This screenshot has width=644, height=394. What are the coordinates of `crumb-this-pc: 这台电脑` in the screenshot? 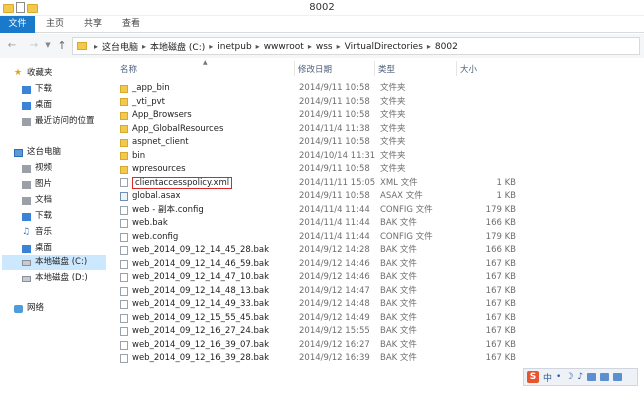 It's located at (120, 46).